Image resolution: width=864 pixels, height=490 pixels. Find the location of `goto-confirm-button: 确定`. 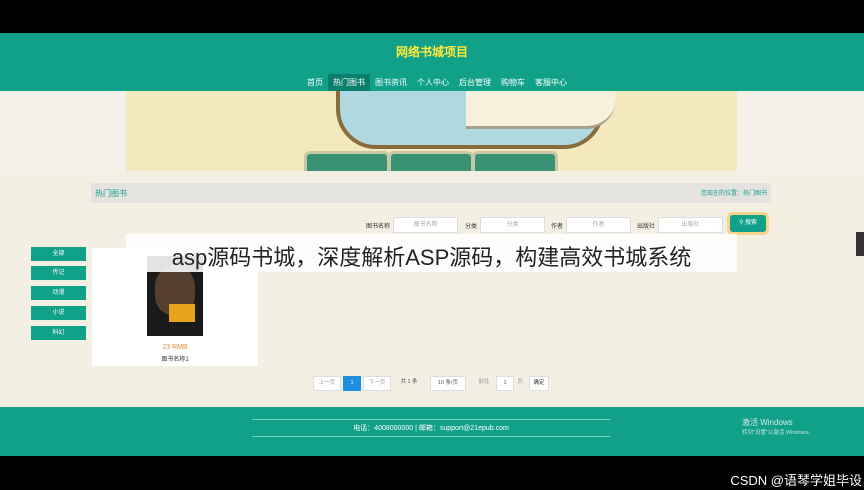

goto-confirm-button: 确定 is located at coordinates (539, 383).